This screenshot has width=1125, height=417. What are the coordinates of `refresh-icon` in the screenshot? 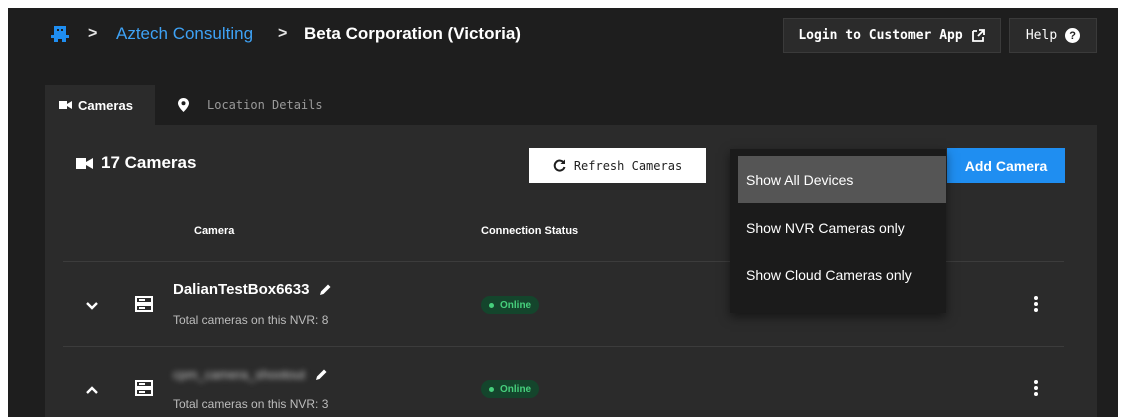 It's located at (559, 165).